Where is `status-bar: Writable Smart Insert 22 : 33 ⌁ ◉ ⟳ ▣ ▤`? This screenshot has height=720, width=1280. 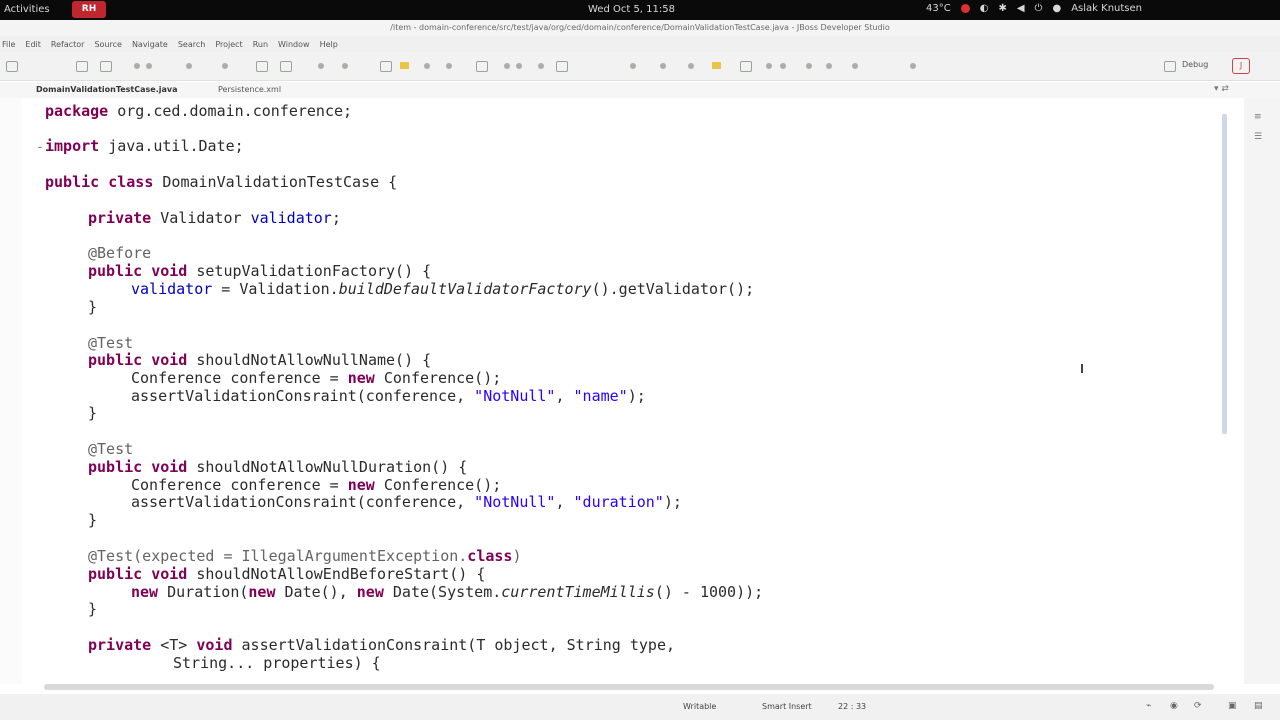 status-bar: Writable Smart Insert 22 : 33 ⌁ ◉ ⟳ ▣ ▤ is located at coordinates (640, 707).